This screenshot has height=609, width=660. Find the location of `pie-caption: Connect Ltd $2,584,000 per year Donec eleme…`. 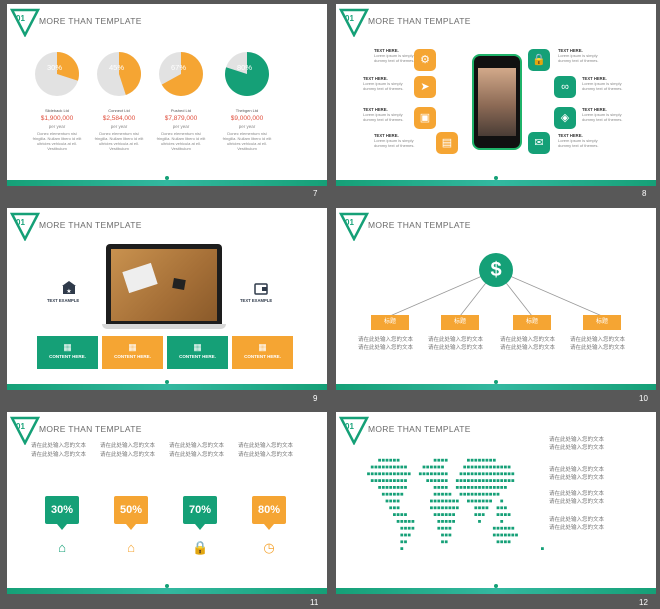

pie-caption: Connect Ltd $2,584,000 per year Donec eleme… is located at coordinates (119, 129).